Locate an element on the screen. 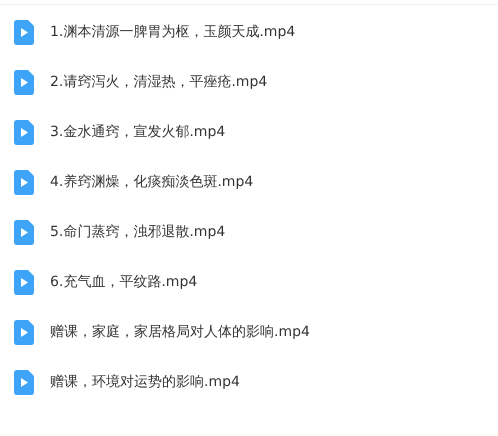 Image resolution: width=498 pixels, height=436 pixels. file-name: 赠课，环境对运势的影响.mp4 is located at coordinates (145, 382).